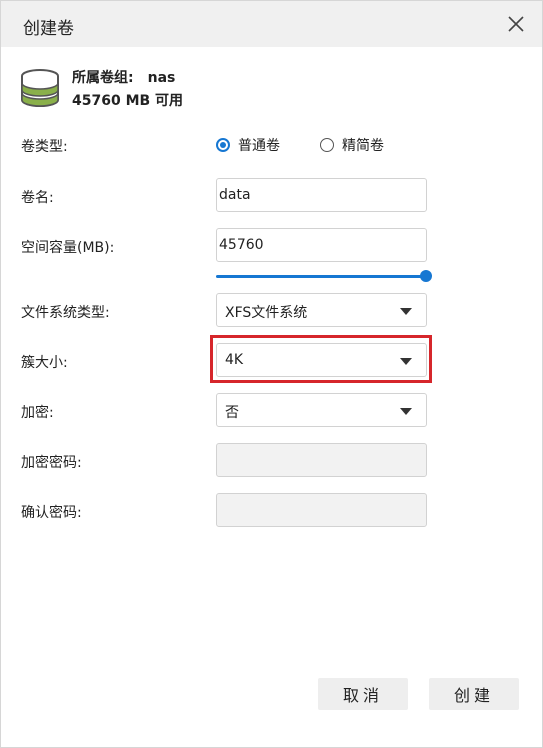  What do you see at coordinates (321, 245) in the screenshot?
I see `capacity-input: 45760` at bounding box center [321, 245].